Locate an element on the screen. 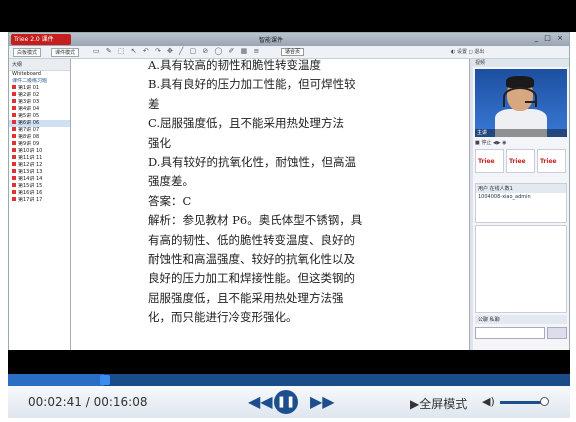  rewind-icon: ◀◀ is located at coordinates (260, 402).